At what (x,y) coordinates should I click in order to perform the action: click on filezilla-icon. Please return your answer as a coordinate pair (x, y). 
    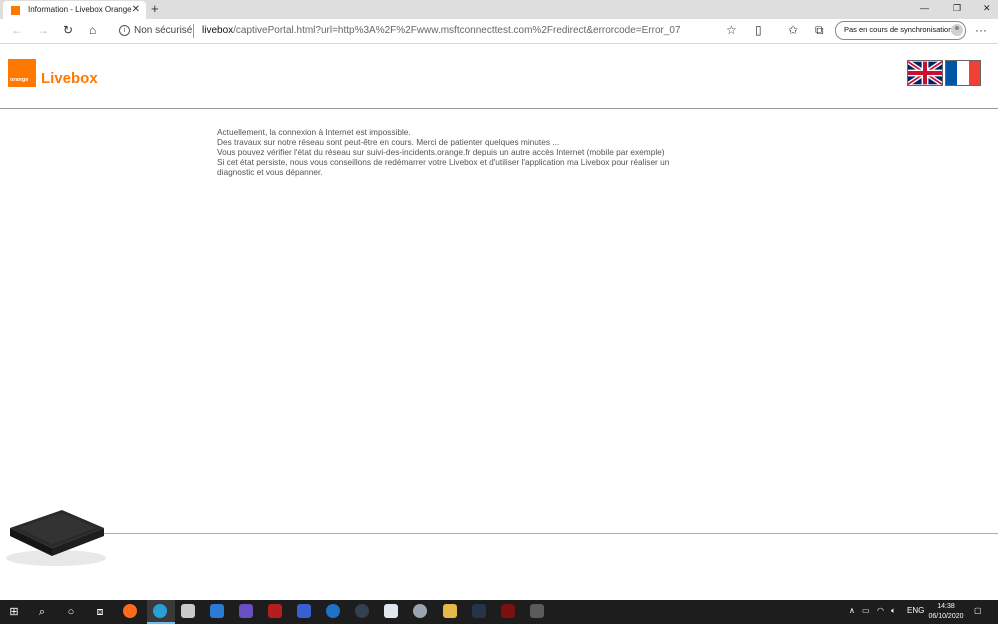
    Looking at the image, I should click on (275, 611).